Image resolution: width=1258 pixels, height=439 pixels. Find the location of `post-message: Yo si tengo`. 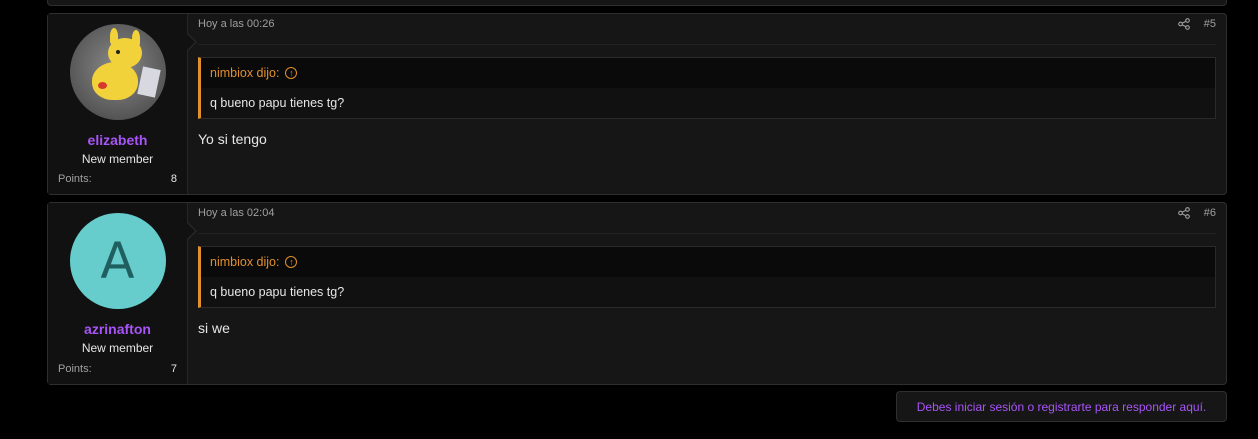

post-message: Yo si tengo is located at coordinates (232, 139).